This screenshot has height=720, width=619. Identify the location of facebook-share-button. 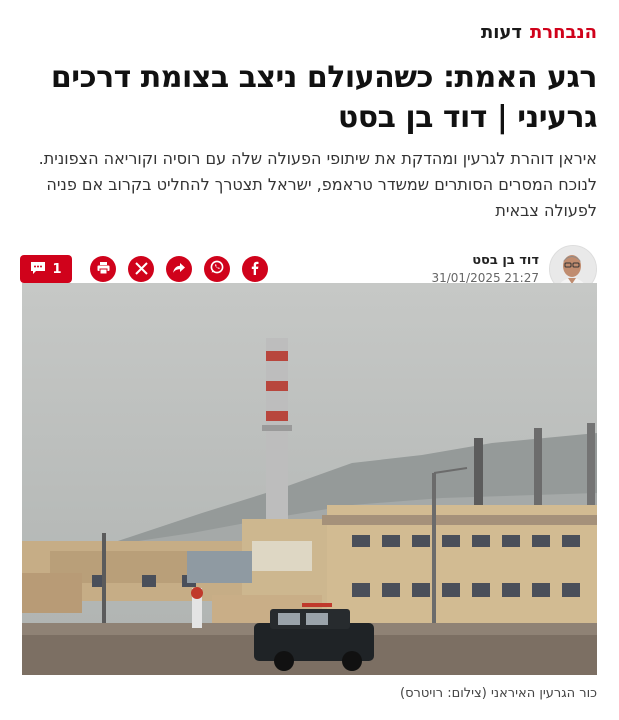
(255, 269).